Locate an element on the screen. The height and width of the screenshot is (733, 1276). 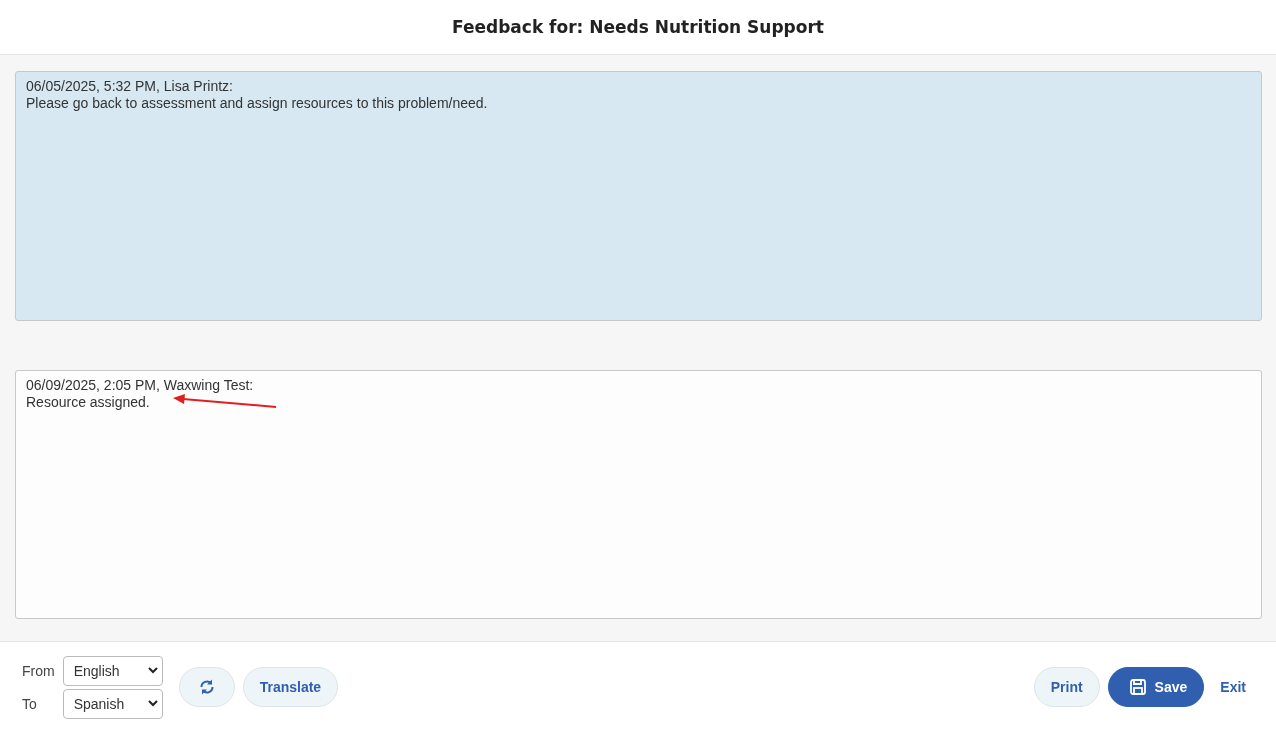
from-label: From is located at coordinates (38, 670).